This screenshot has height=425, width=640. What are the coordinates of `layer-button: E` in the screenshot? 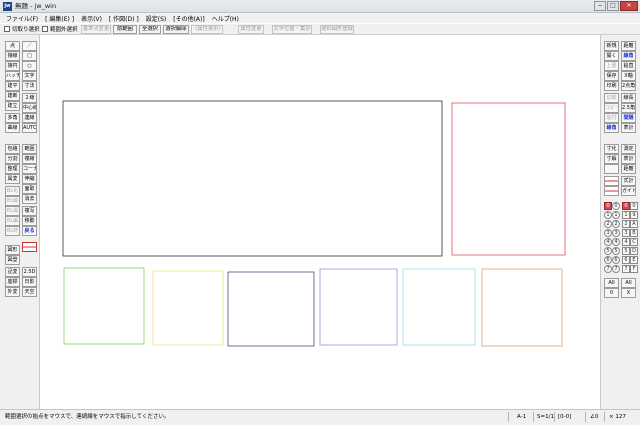 It's located at (634, 260).